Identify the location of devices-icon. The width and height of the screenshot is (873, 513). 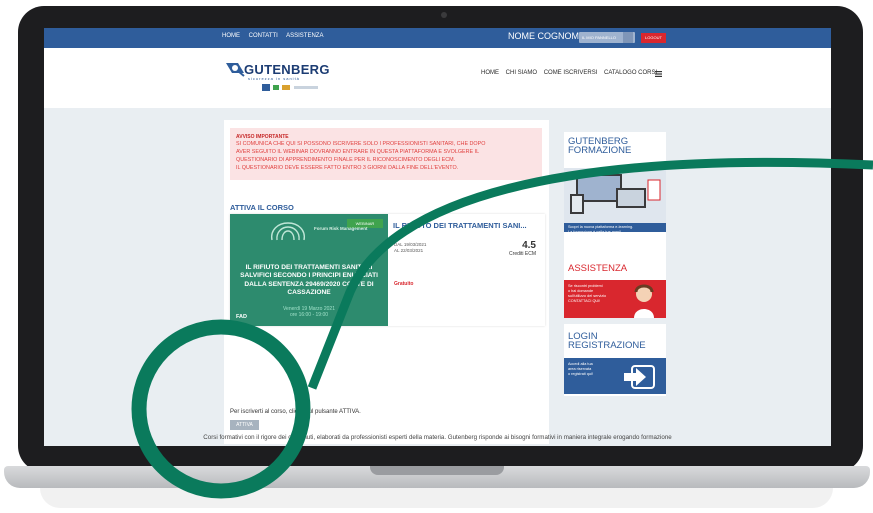
(615, 194).